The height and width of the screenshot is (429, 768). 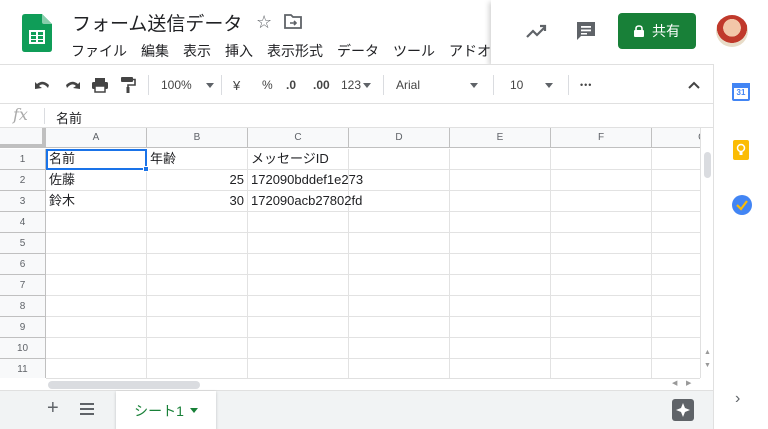 What do you see at coordinates (676, 243) in the screenshot?
I see `cell-g5` at bounding box center [676, 243].